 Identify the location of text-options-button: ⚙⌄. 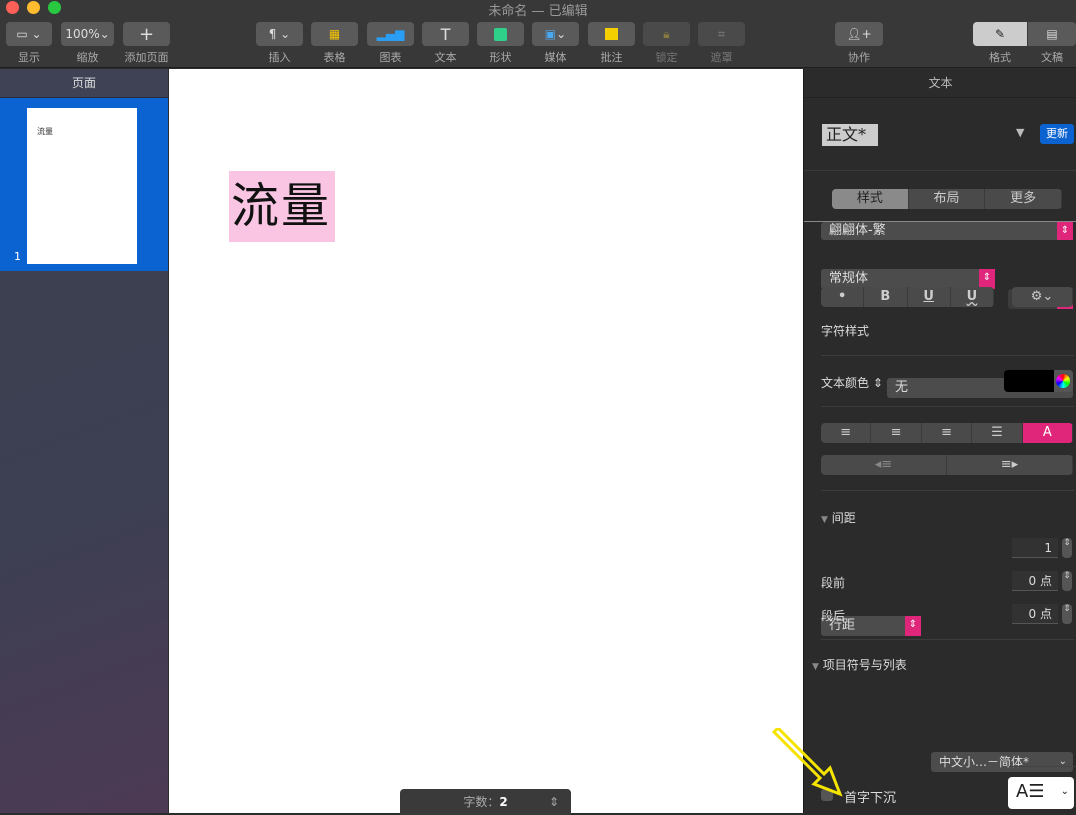
(1042, 297).